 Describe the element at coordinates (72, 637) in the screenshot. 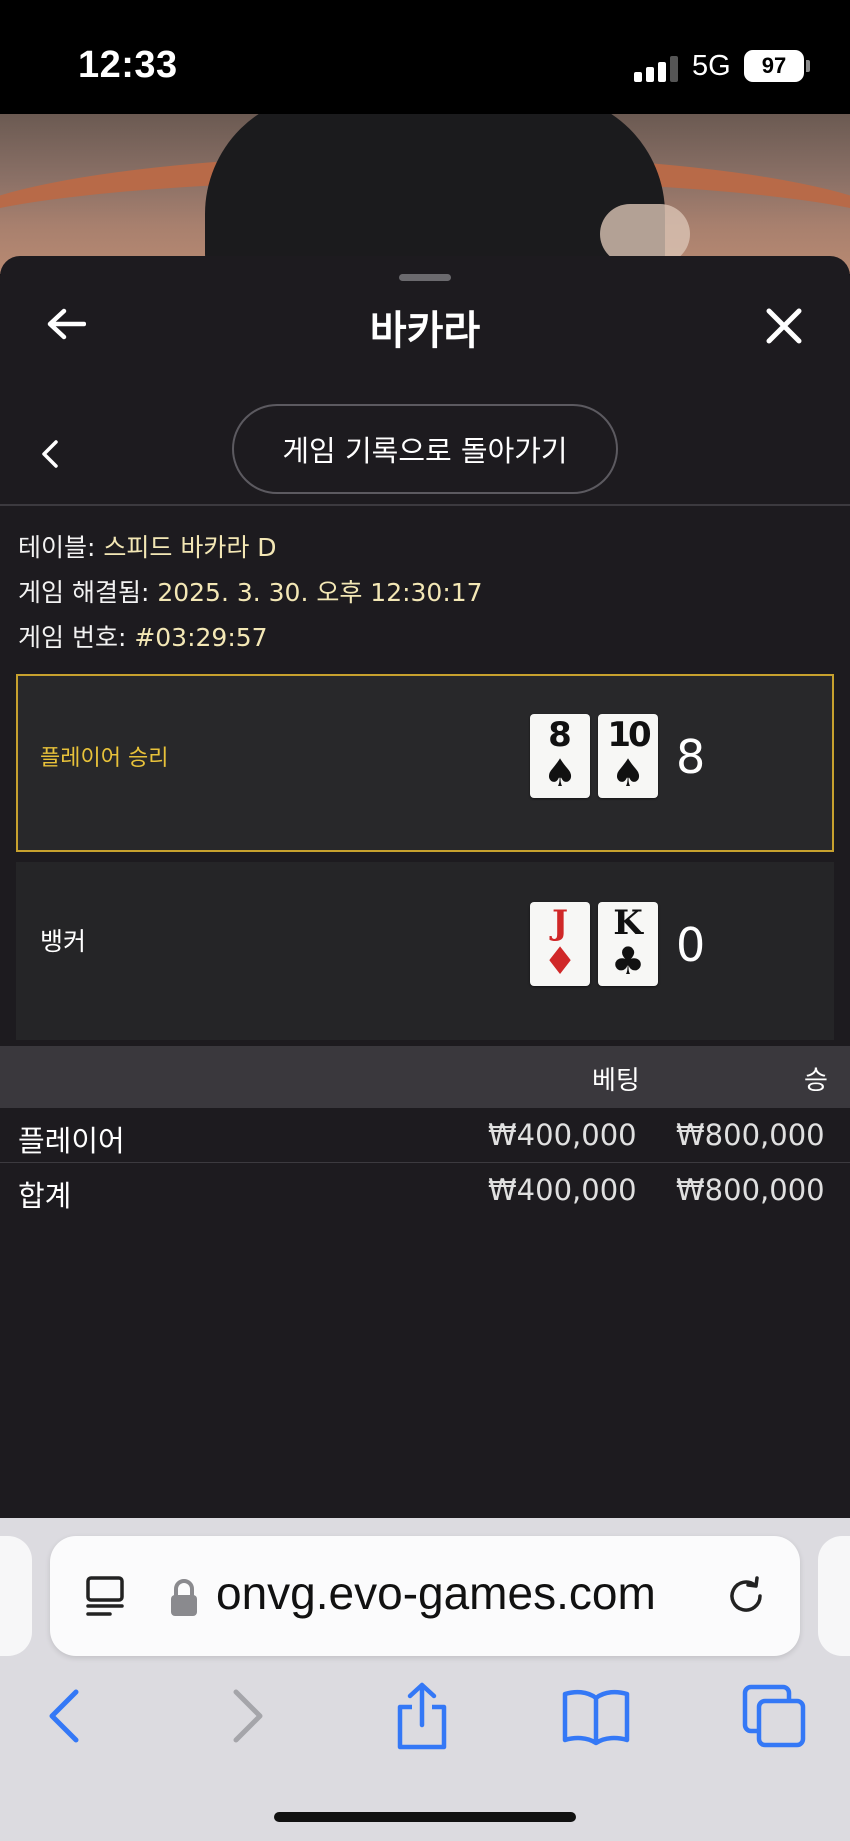

I see `game-number-label: 게임 번호:` at that location.